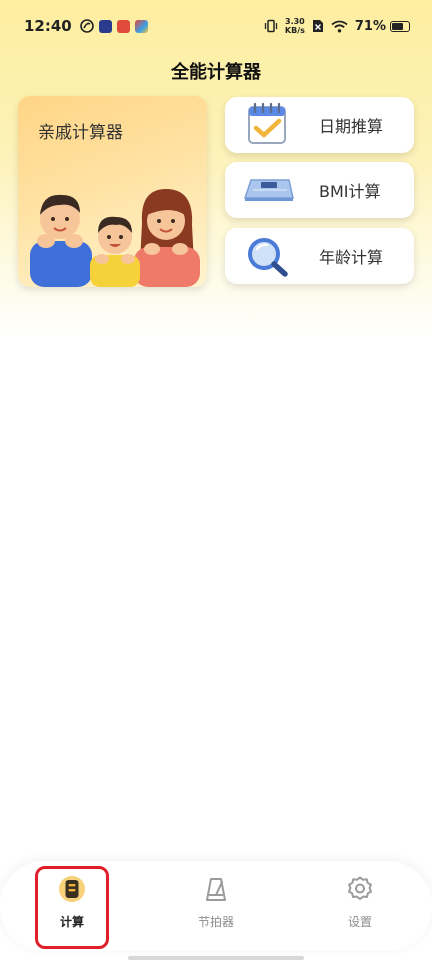 The height and width of the screenshot is (964, 432). I want to click on nav-label-calculate: 计算, so click(71, 922).